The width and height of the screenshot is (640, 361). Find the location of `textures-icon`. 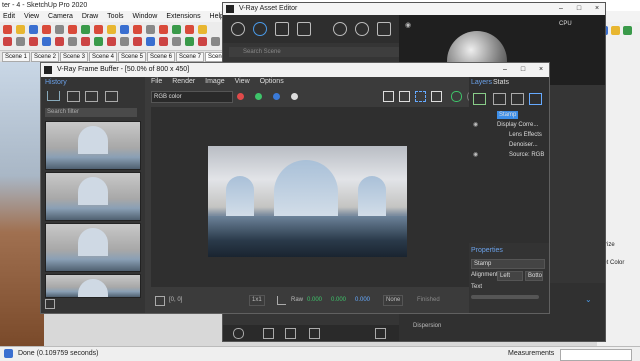

textures-icon is located at coordinates (304, 29).